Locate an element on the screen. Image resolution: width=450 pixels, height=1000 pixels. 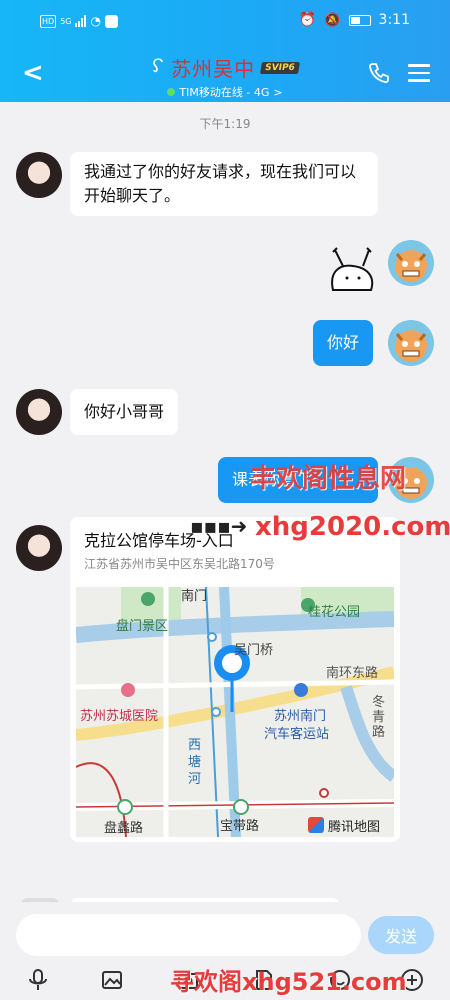
input-bar: 发送 寻欢阁xhg521.com is located at coordinates (225, 951).